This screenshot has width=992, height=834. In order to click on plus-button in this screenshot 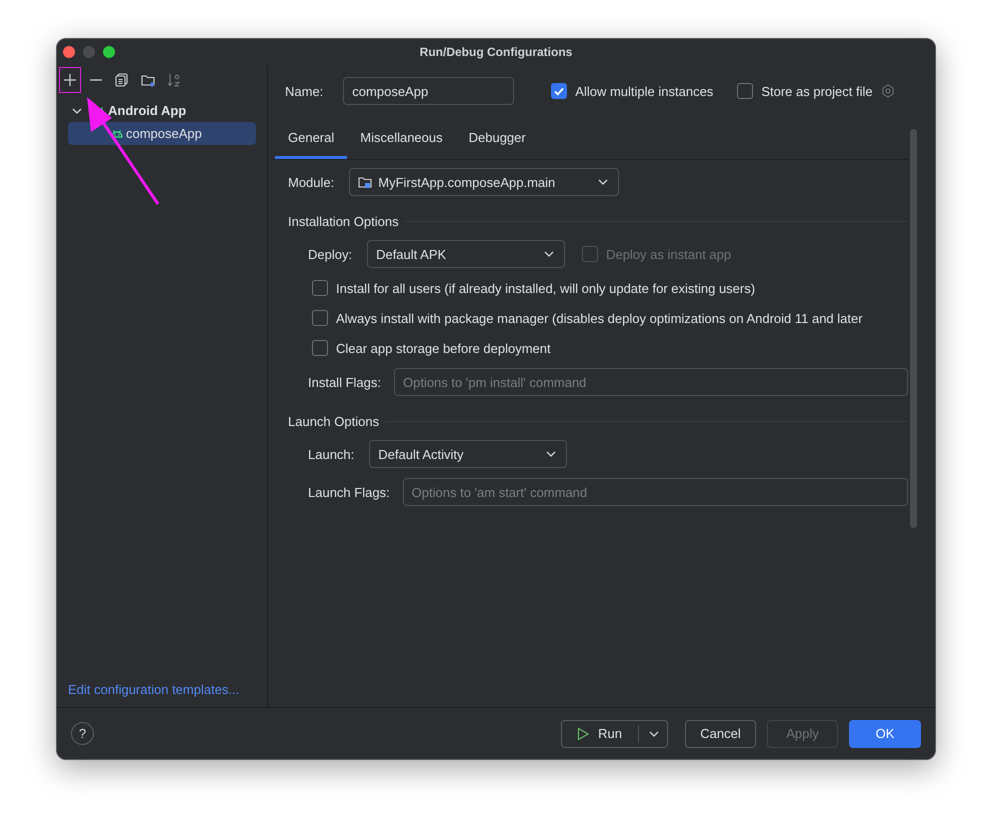, I will do `click(70, 80)`.